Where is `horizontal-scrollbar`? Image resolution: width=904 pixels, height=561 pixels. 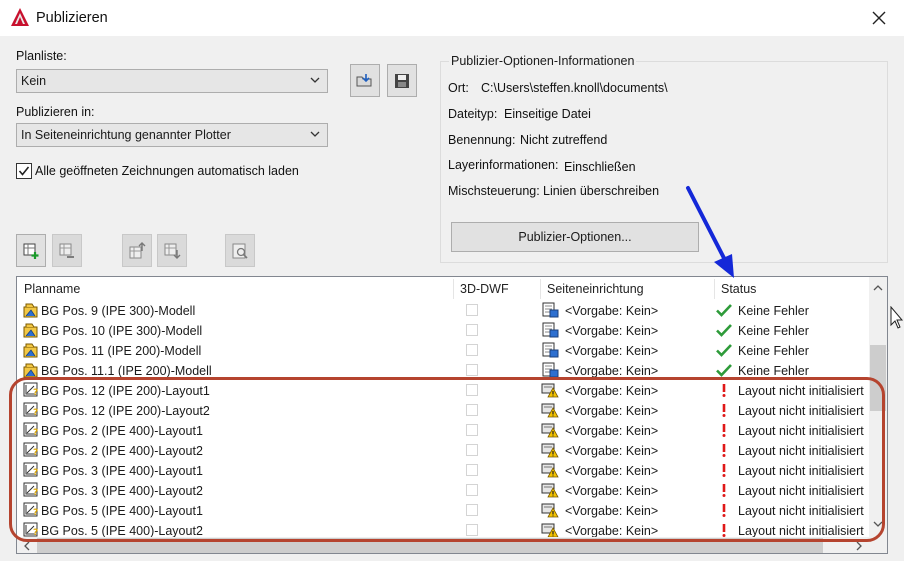
horizontal-scrollbar is located at coordinates (443, 545).